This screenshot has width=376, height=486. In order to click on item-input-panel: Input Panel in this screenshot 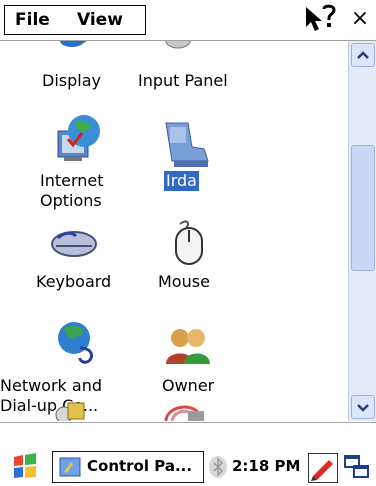, I will do `click(193, 71)`.